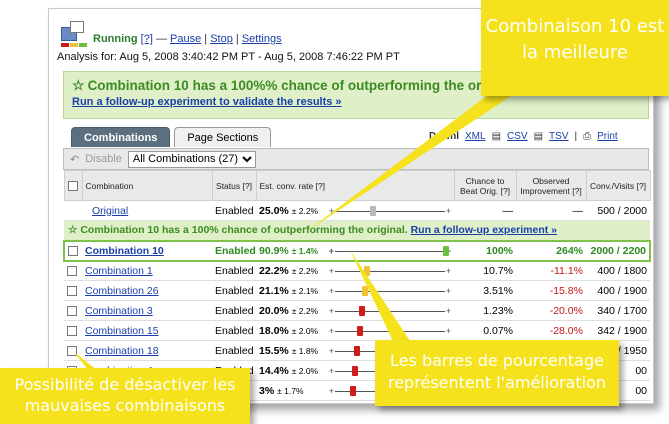  Describe the element at coordinates (124, 251) in the screenshot. I see `combination-link: Combination 10` at that location.